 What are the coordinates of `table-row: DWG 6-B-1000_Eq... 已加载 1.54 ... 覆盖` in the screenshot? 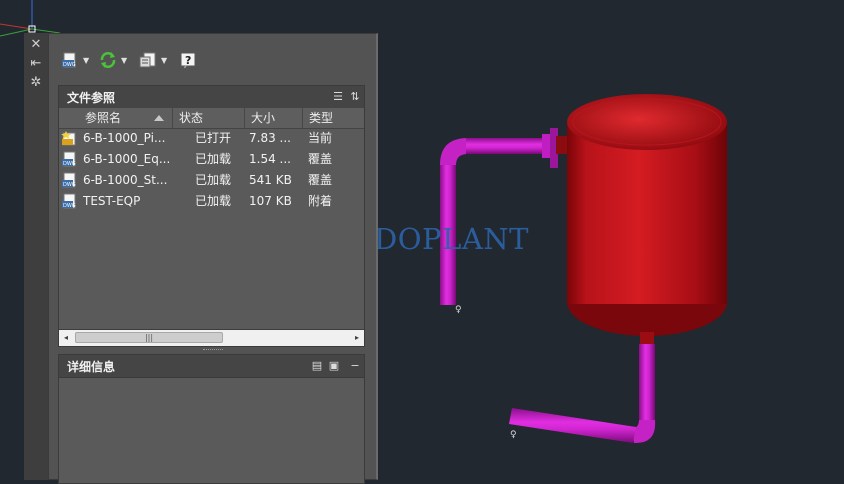 It's located at (211, 159).